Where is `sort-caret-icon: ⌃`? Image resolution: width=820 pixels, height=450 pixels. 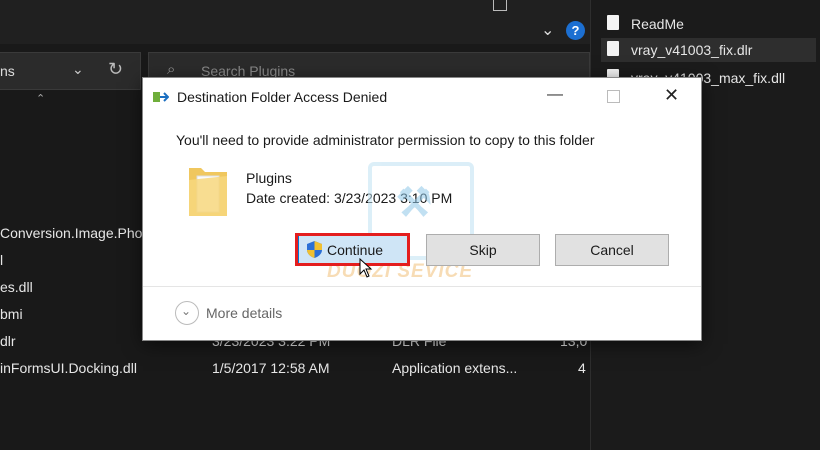
sort-caret-icon: ⌃ is located at coordinates (40, 98).